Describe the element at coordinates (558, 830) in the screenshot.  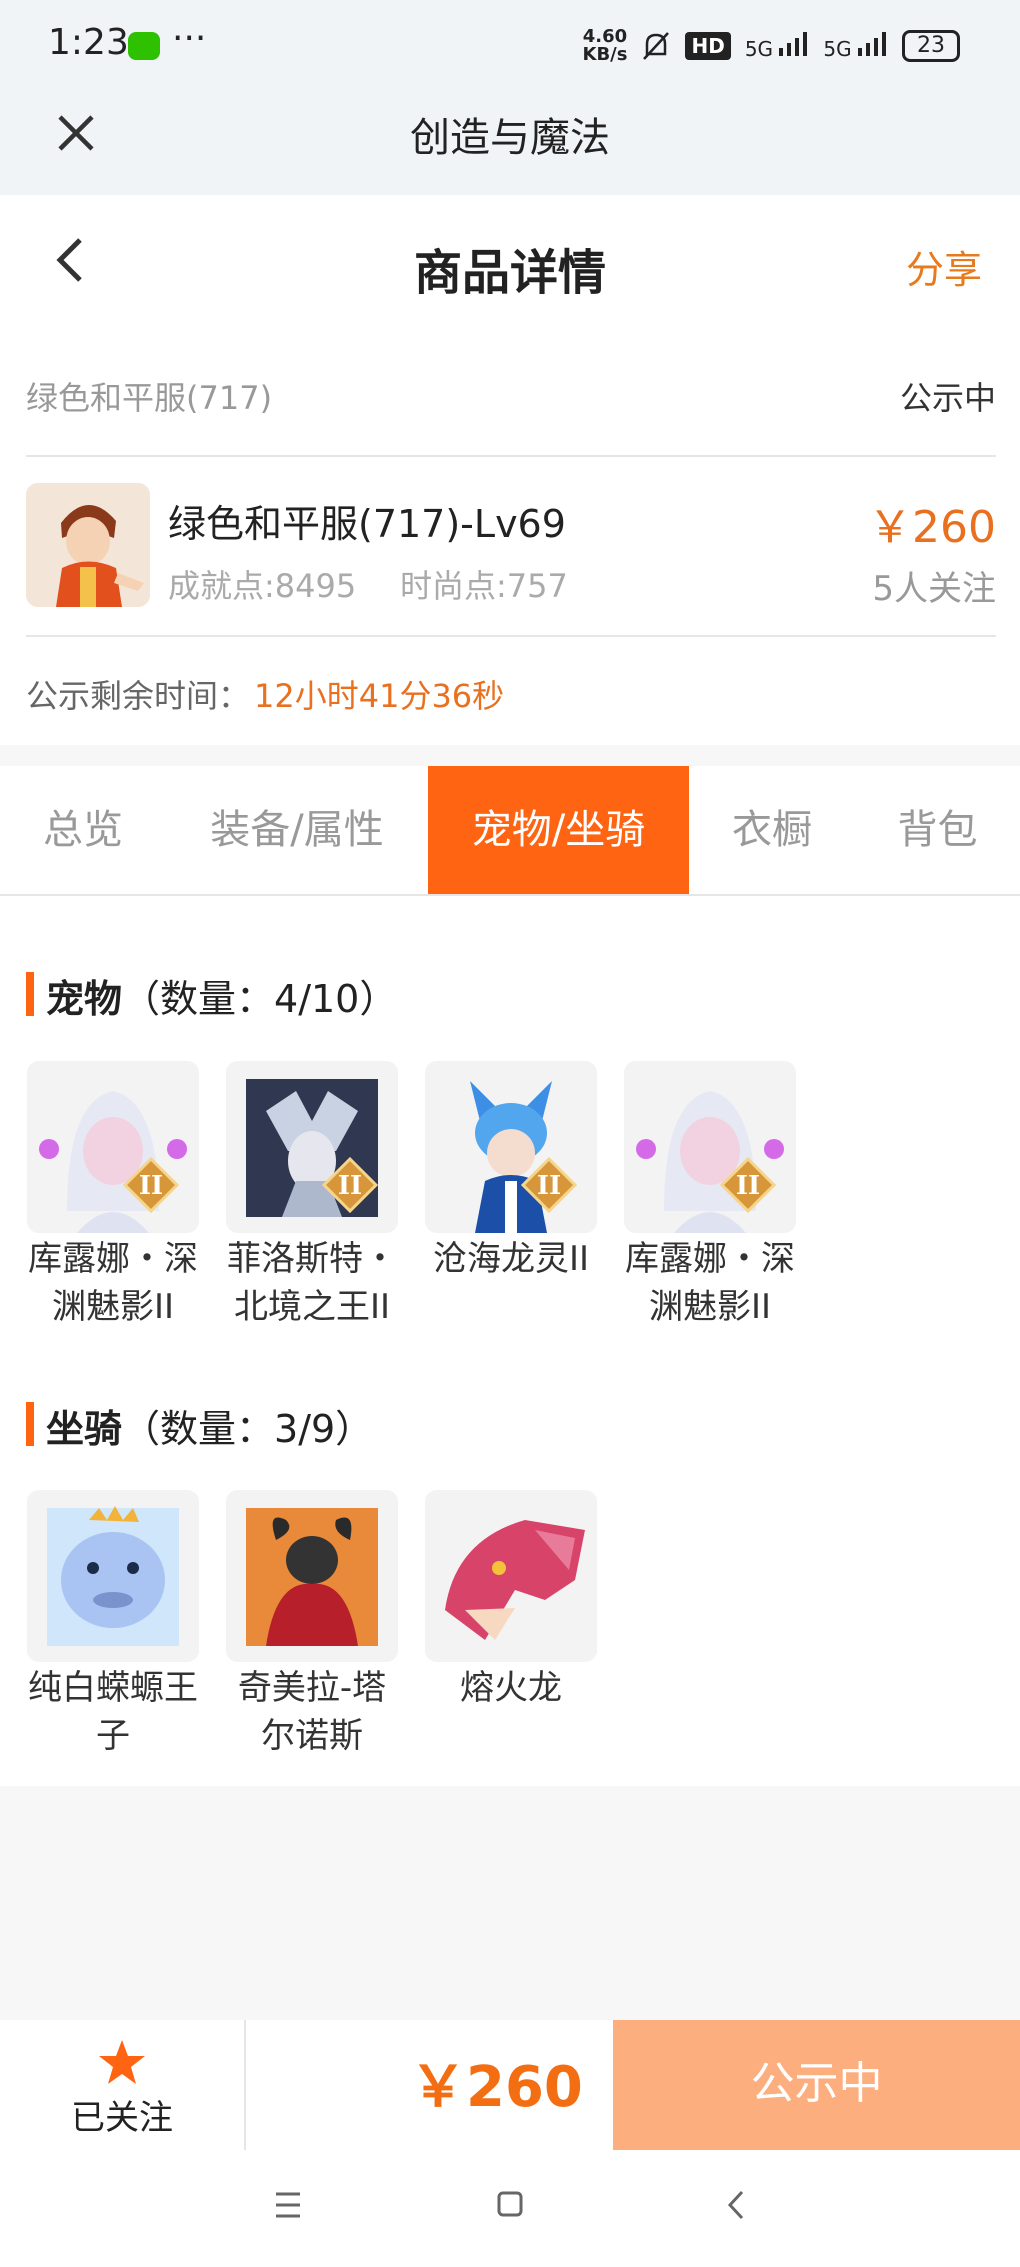
I see `tab-pets-mounts: 宠物/坐骑` at that location.